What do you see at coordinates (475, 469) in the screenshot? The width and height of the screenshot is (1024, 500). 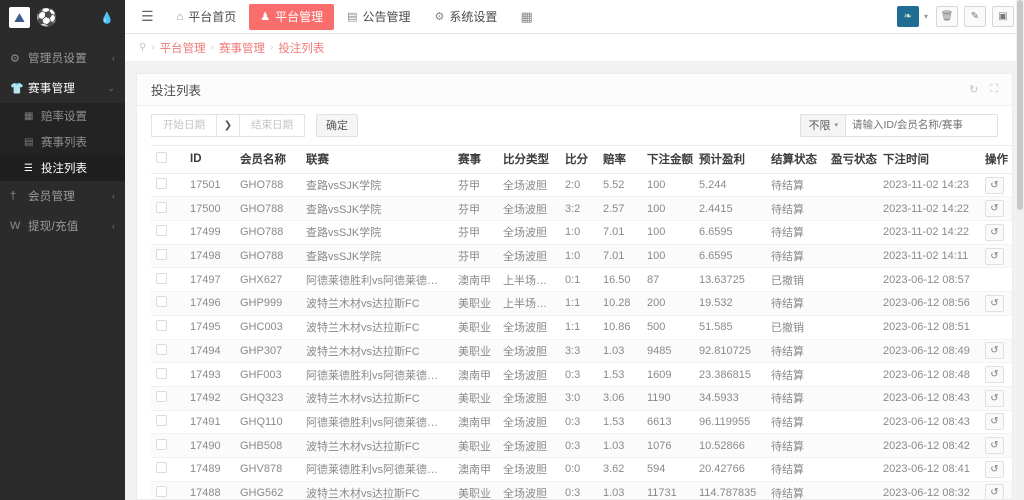 I see `row-event: 澳南甲` at bounding box center [475, 469].